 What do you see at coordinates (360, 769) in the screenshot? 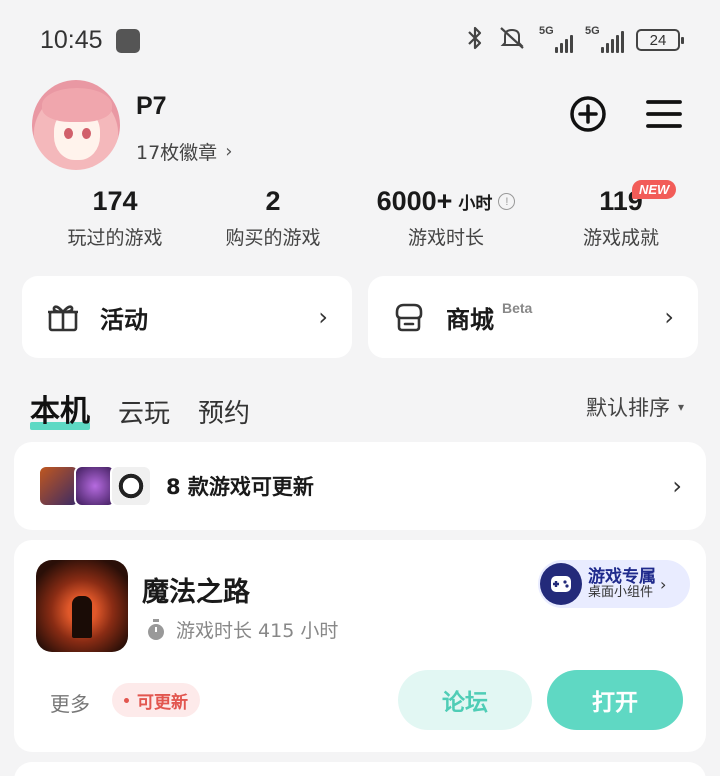
I see `next-game-card` at bounding box center [360, 769].